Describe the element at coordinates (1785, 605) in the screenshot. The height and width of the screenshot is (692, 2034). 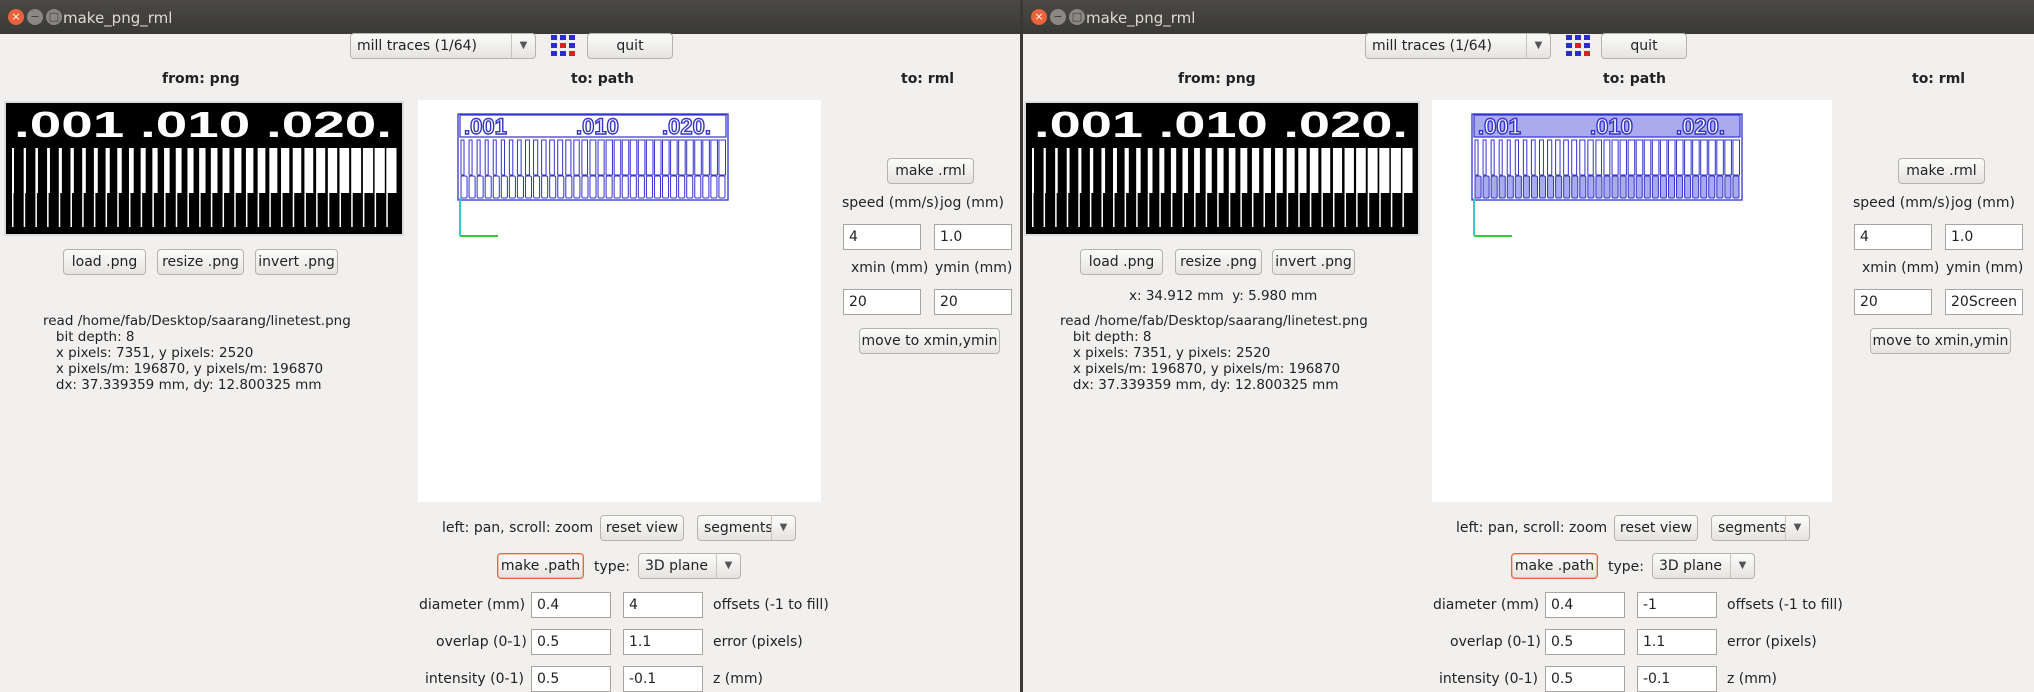
I see `offsets-label: offsets (-1 to fill)` at that location.